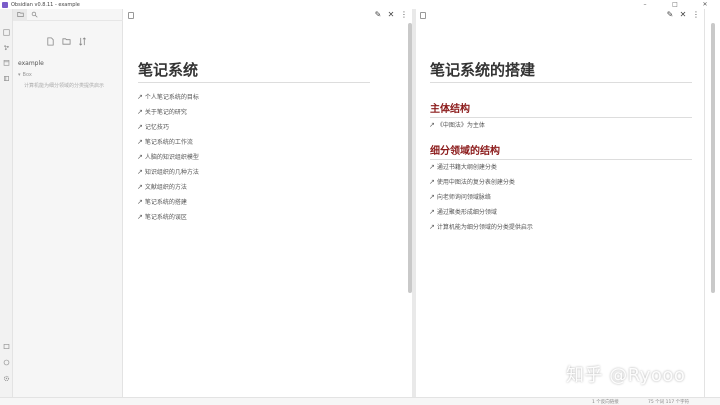  Describe the element at coordinates (669, 402) in the screenshot. I see `word-count: 75 个词 117 个字符` at that location.